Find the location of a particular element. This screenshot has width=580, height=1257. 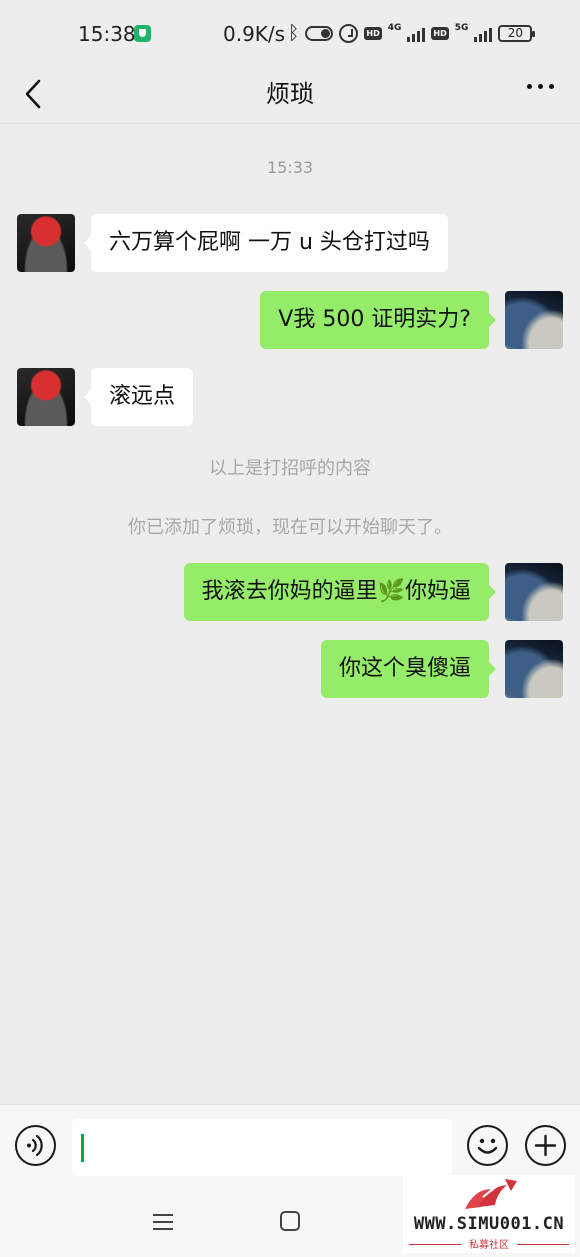

watermark-rule-right is located at coordinates (543, 1244).